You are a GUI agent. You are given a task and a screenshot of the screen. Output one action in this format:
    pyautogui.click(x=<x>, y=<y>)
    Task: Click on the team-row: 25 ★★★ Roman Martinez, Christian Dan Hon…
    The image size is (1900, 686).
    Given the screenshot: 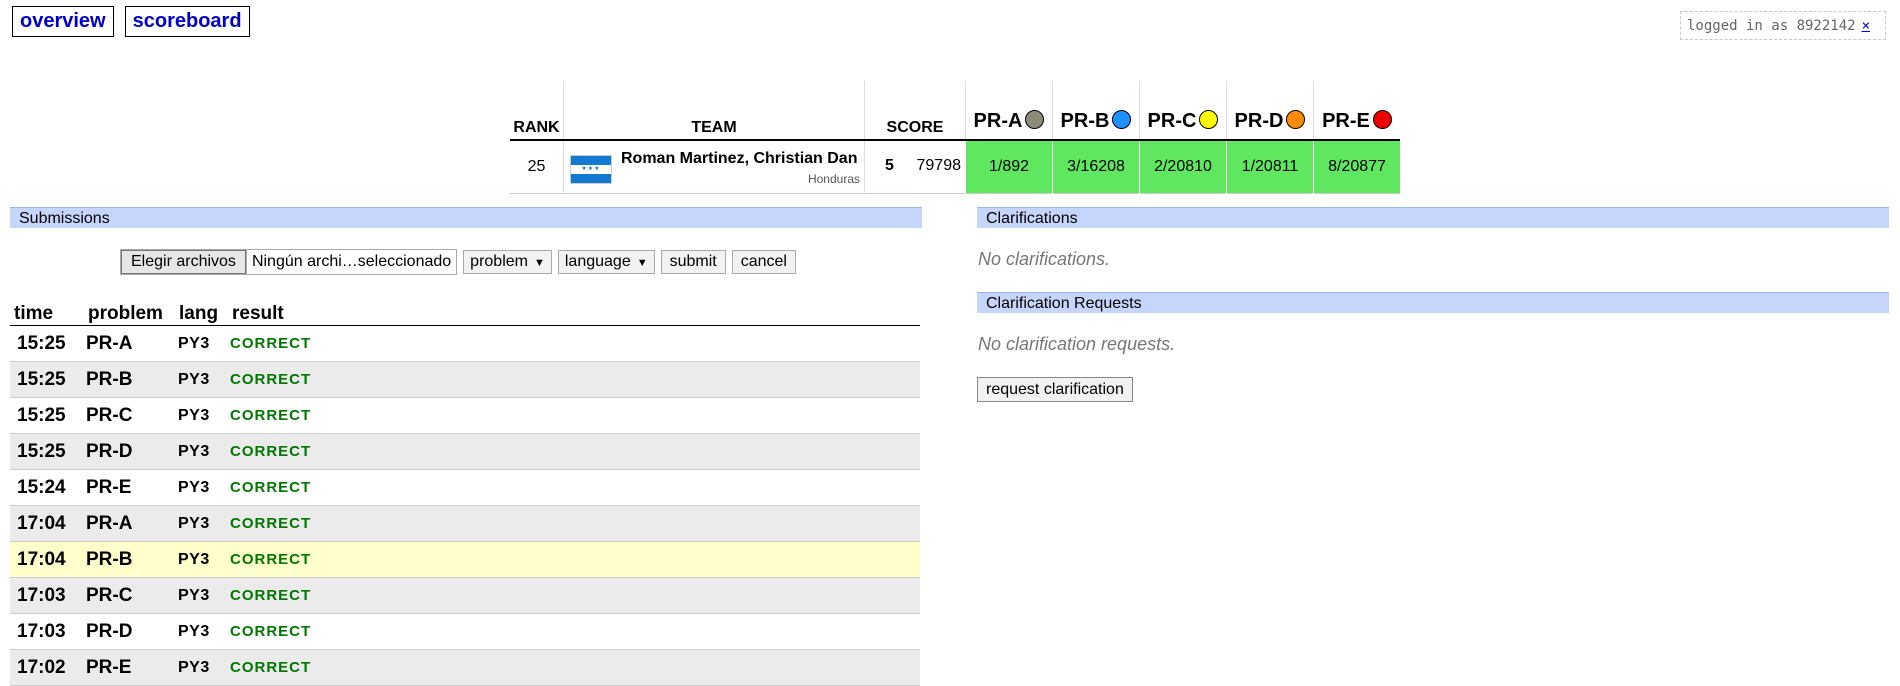 What is the action you would take?
    pyautogui.click(x=955, y=167)
    